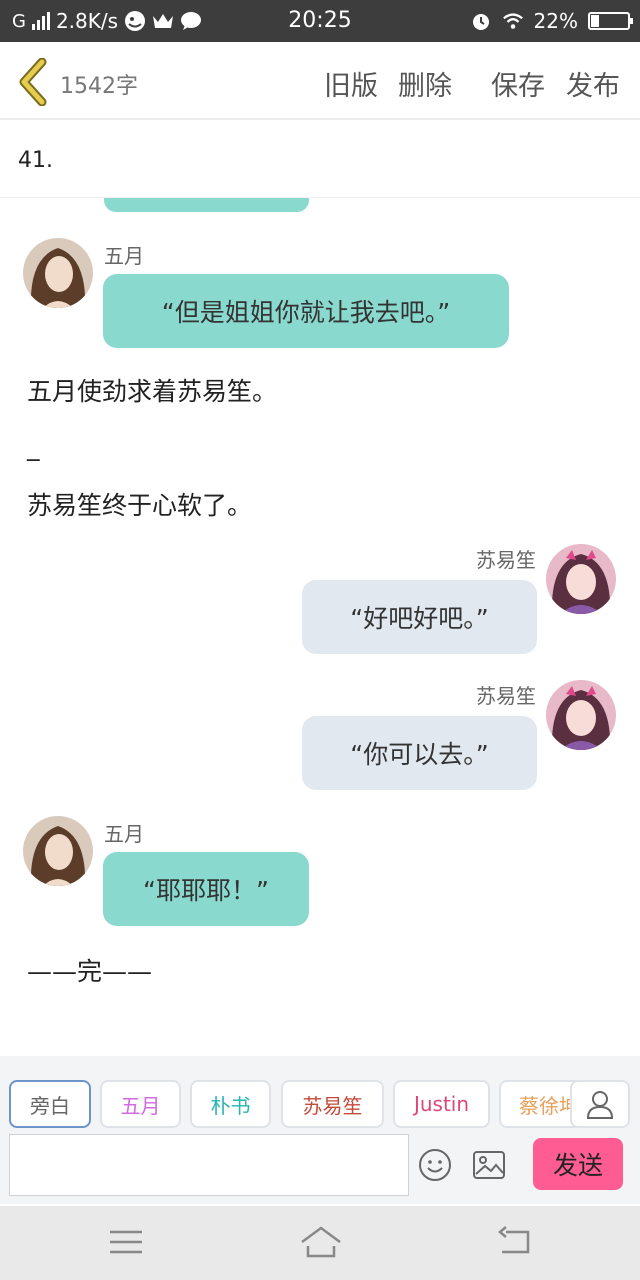  I want to click on chapter-title-row: 41., so click(320, 159).